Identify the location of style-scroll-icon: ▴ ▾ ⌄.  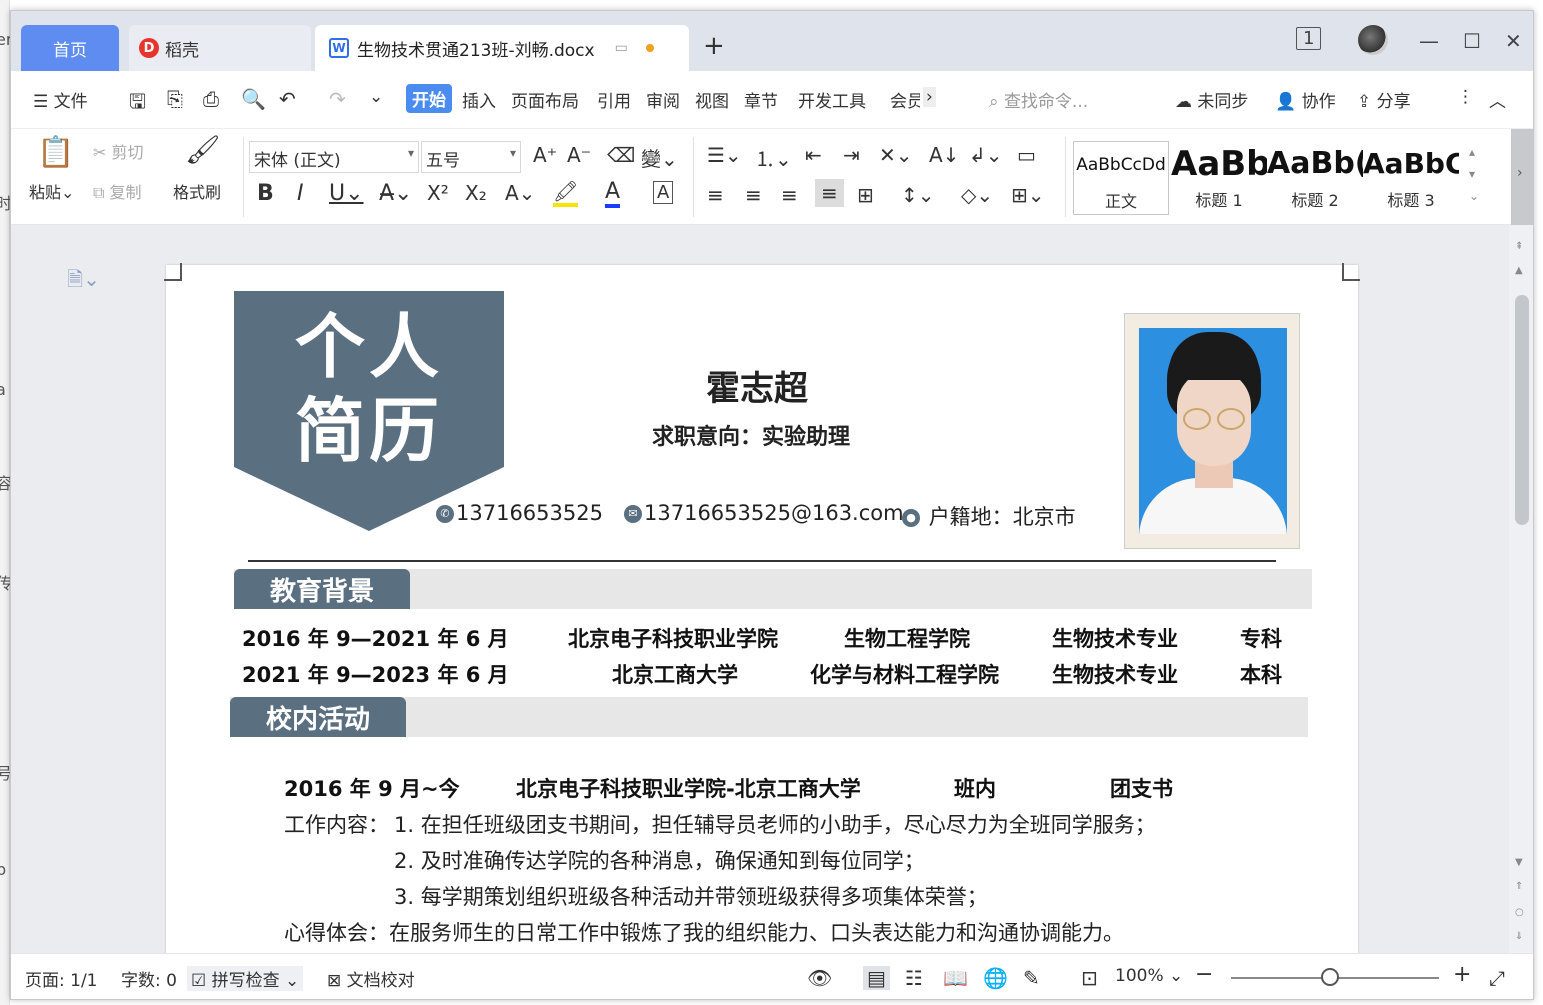
(1474, 174).